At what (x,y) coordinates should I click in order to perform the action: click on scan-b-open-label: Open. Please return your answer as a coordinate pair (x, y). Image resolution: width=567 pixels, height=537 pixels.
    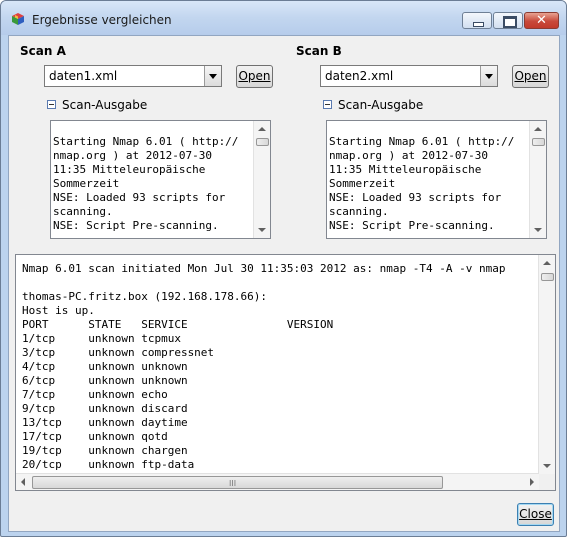
    Looking at the image, I should click on (530, 76).